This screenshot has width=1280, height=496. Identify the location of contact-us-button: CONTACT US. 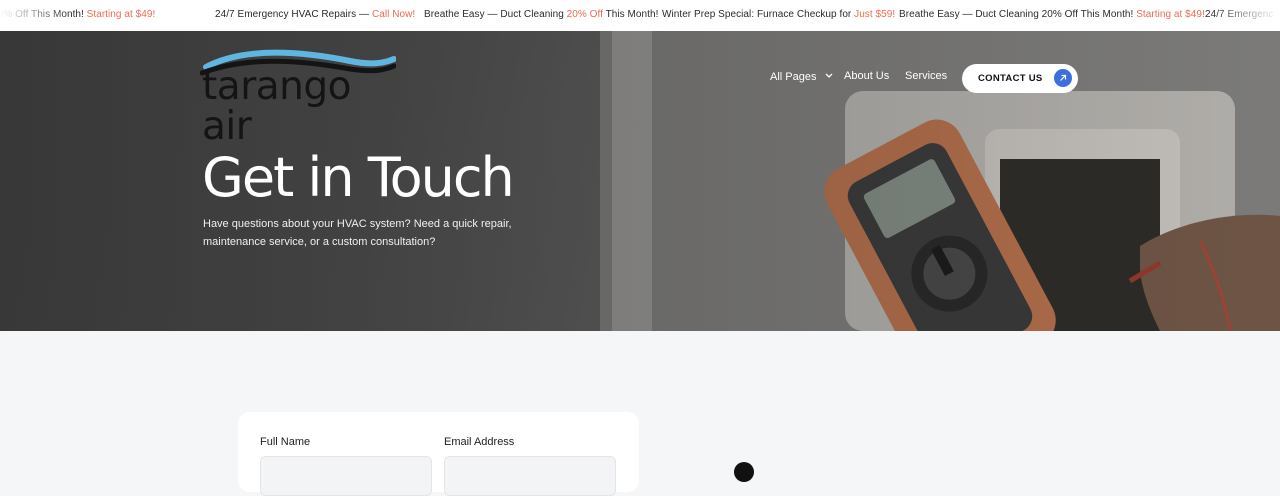
(1020, 78).